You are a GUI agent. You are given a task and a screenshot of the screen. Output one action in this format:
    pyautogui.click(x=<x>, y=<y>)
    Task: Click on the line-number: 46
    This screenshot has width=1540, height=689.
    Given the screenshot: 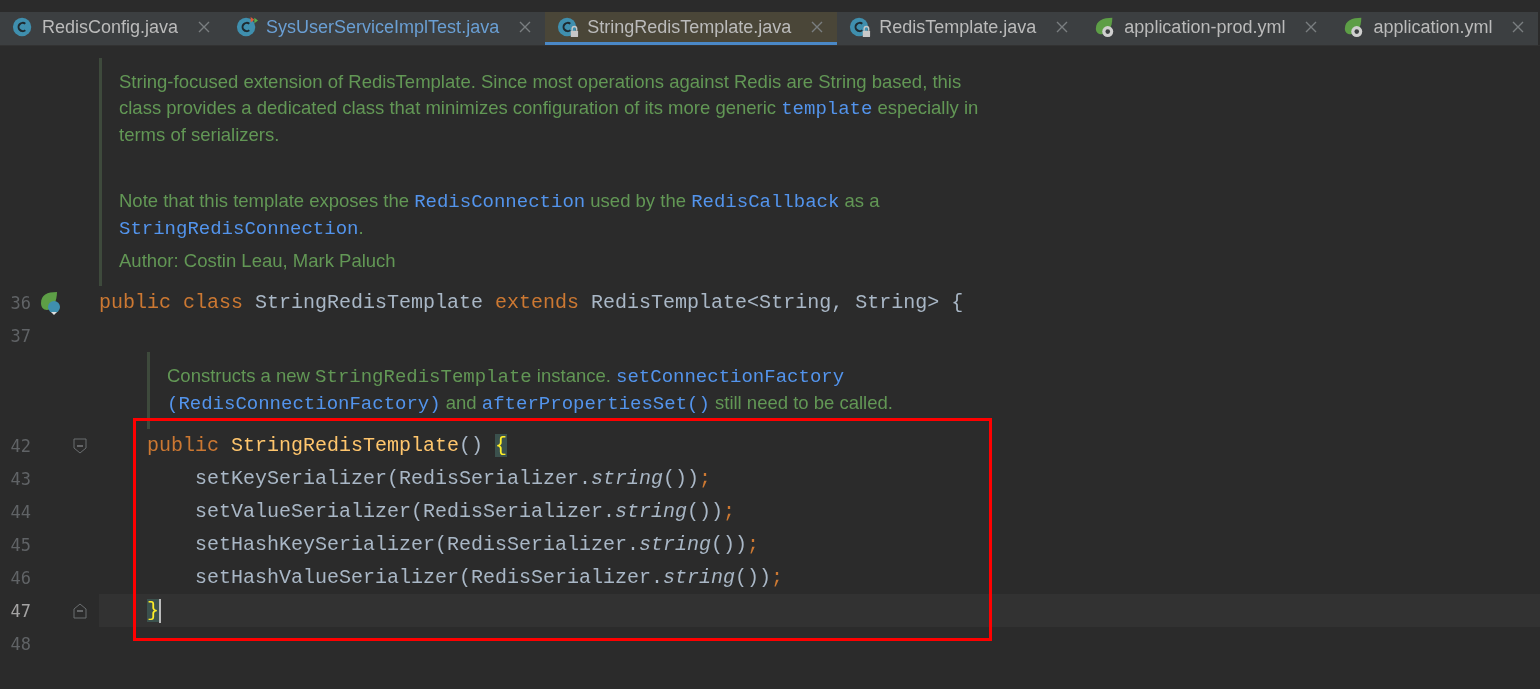 What is the action you would take?
    pyautogui.click(x=20, y=577)
    